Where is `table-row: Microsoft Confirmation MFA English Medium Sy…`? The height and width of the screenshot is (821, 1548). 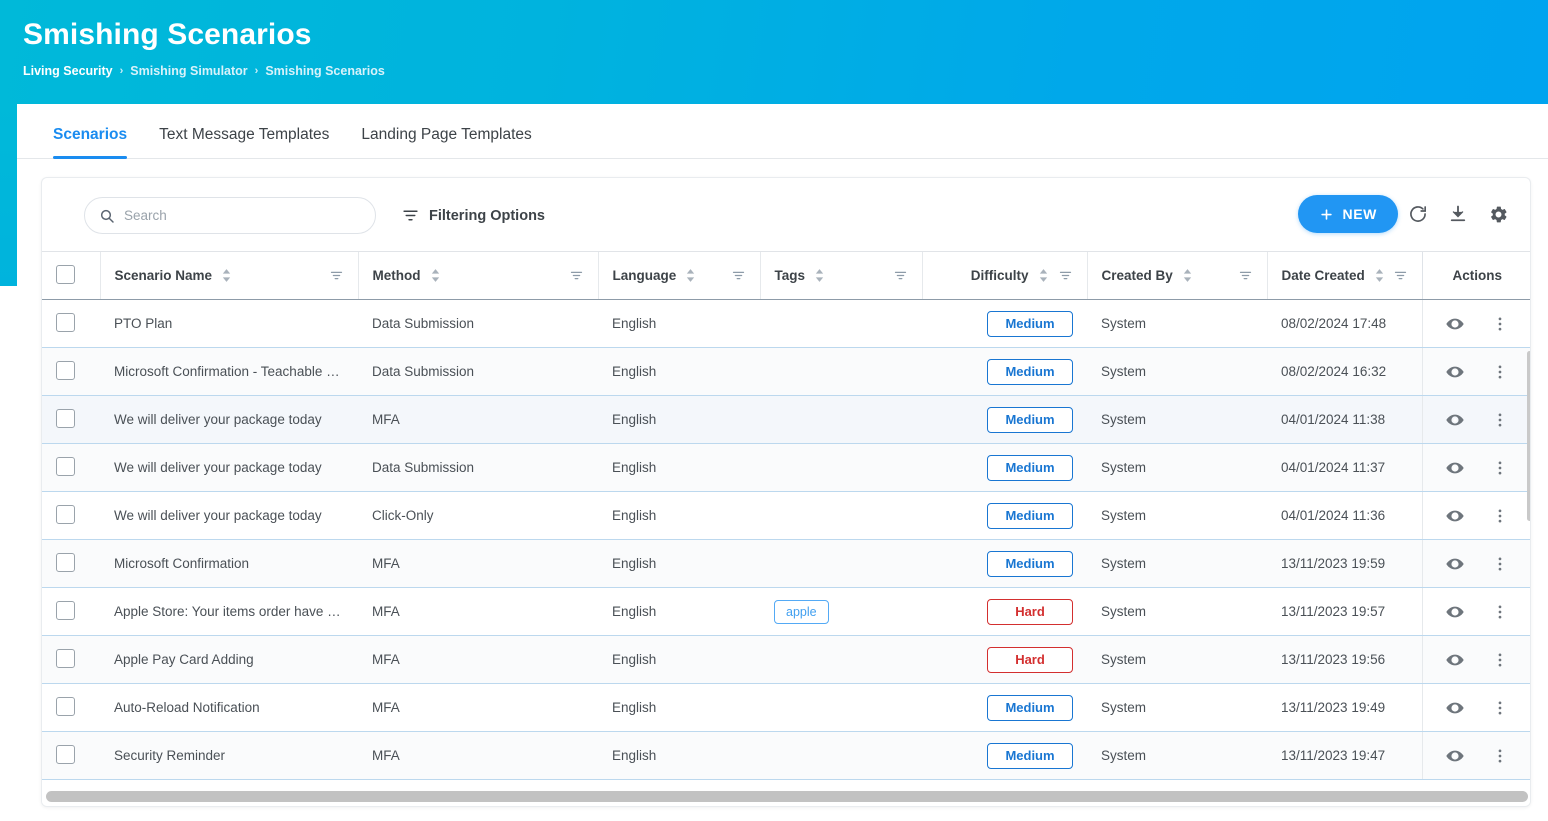 table-row: Microsoft Confirmation MFA English Medium Sy… is located at coordinates (786, 563).